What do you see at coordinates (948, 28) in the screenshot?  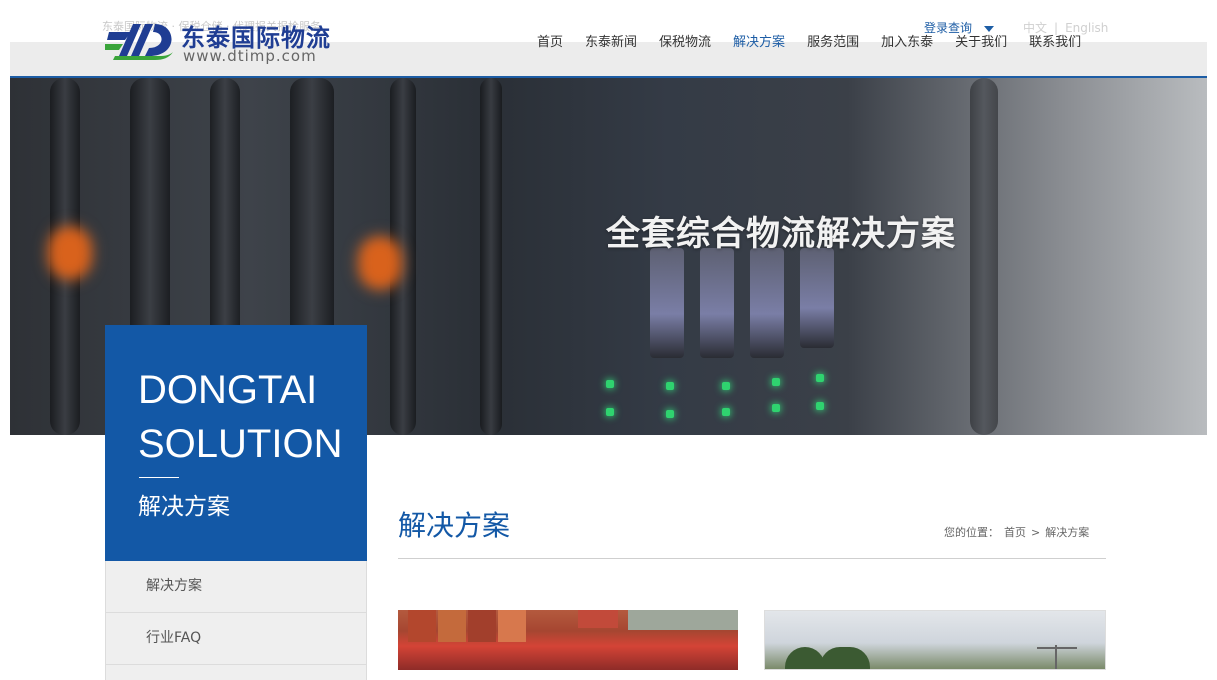 I see `login-query-label: 登录查询` at bounding box center [948, 28].